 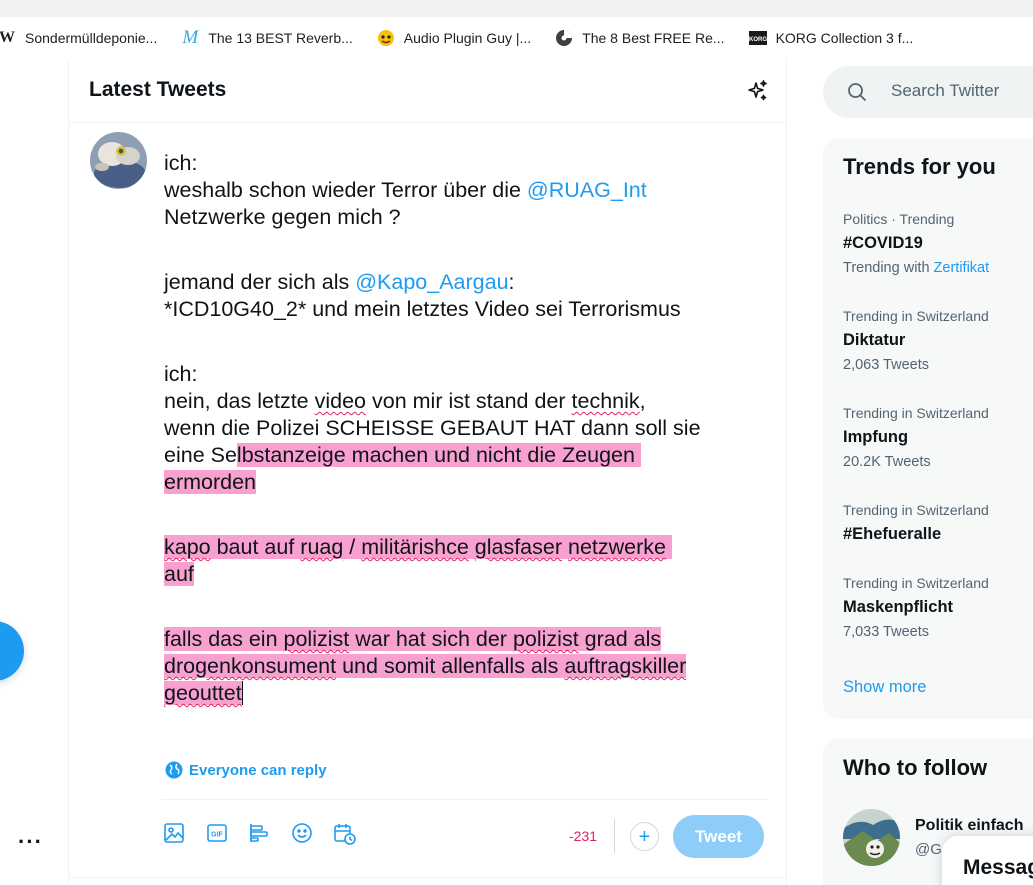 What do you see at coordinates (605, 401) in the screenshot?
I see `misspelled-word: technik` at bounding box center [605, 401].